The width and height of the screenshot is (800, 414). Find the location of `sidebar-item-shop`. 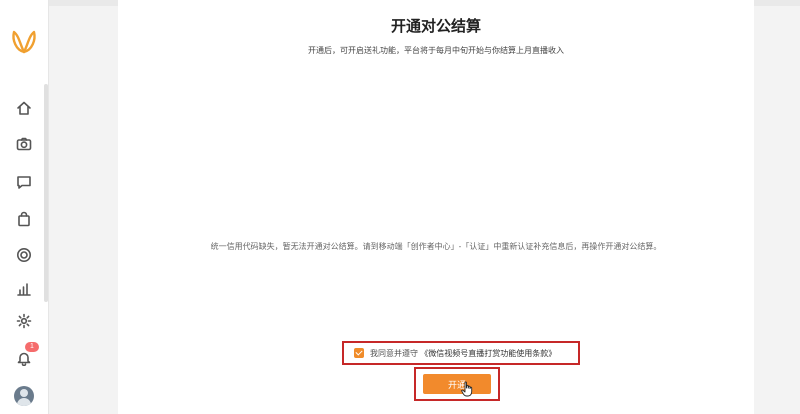

sidebar-item-shop is located at coordinates (24, 219).